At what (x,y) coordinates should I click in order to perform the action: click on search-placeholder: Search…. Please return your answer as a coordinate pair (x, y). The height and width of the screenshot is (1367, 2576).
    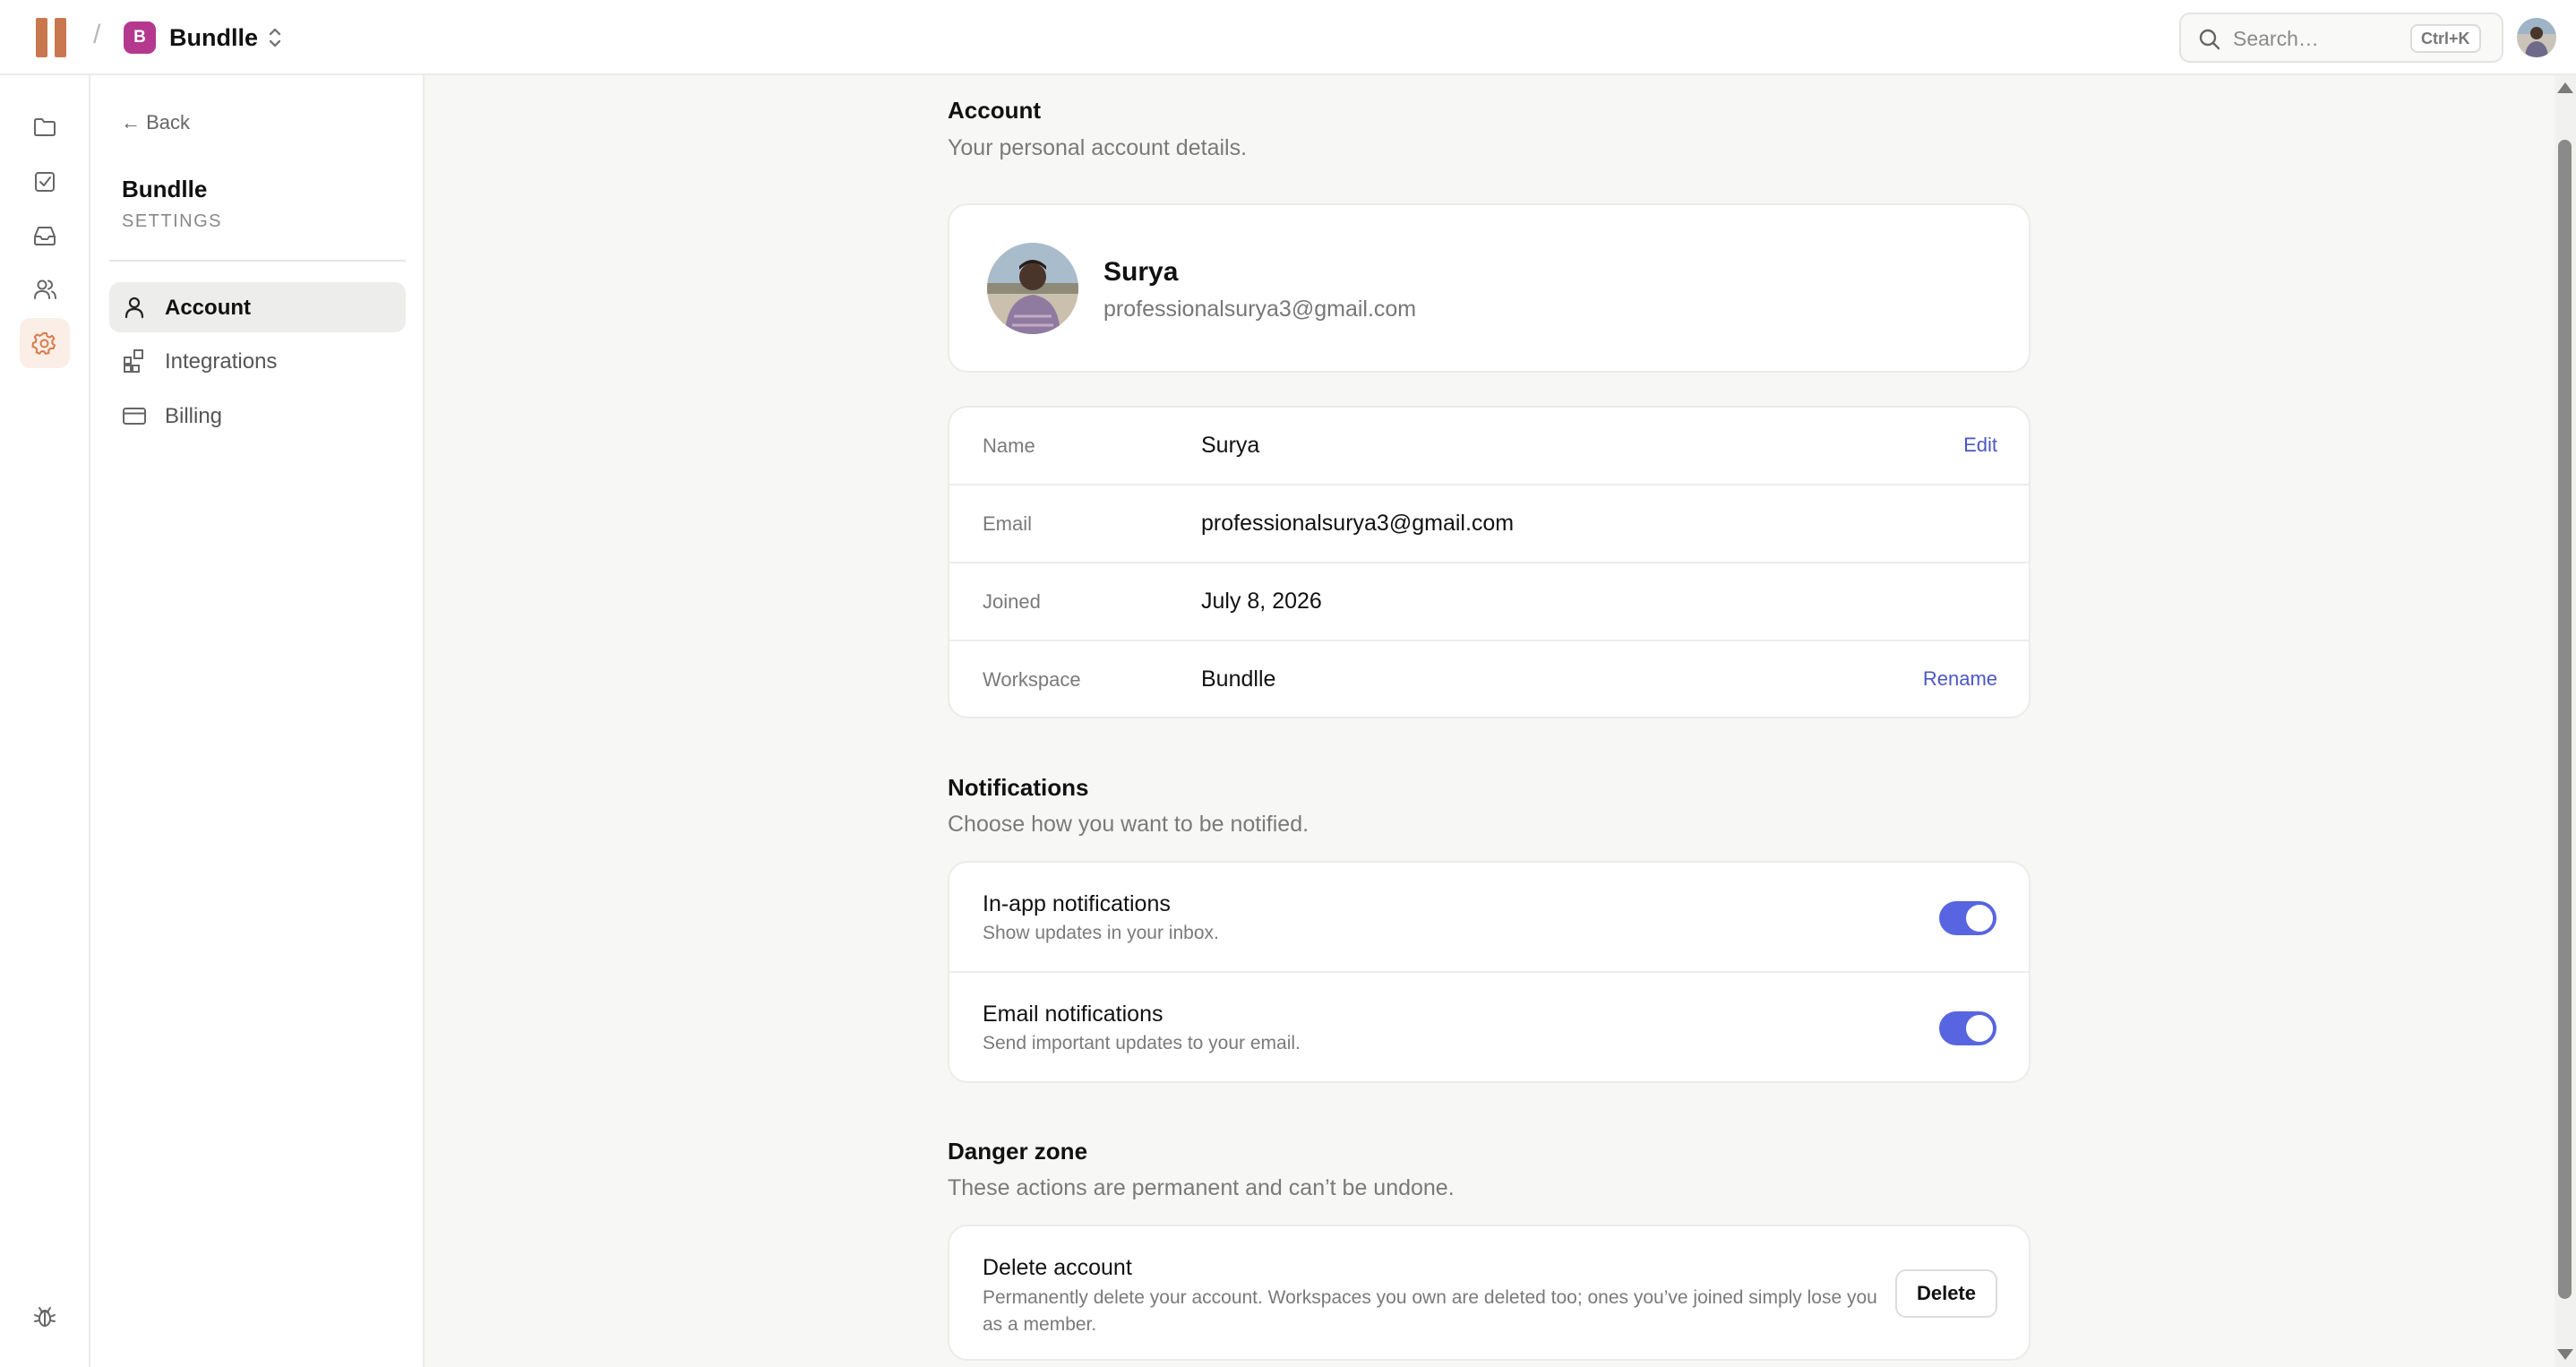
    Looking at the image, I should click on (2276, 38).